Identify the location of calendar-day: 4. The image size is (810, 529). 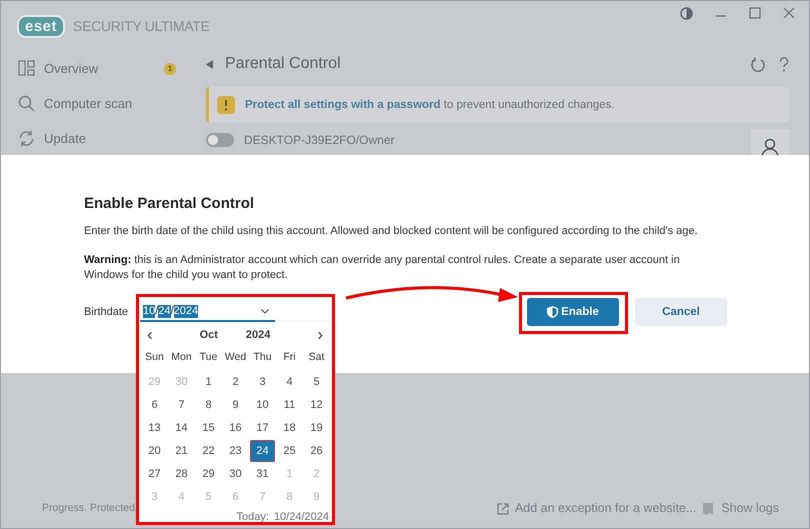
(289, 382).